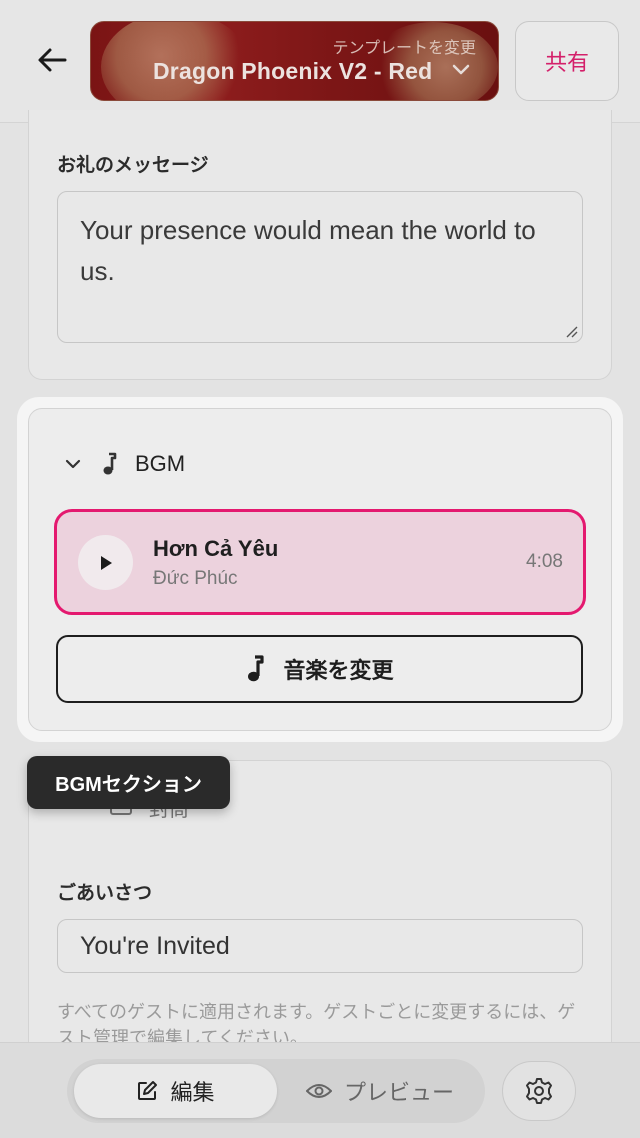 The height and width of the screenshot is (1138, 640). I want to click on selected-song-card: Hơn Cả Yêu Đức Phúc 4:08, so click(320, 562).